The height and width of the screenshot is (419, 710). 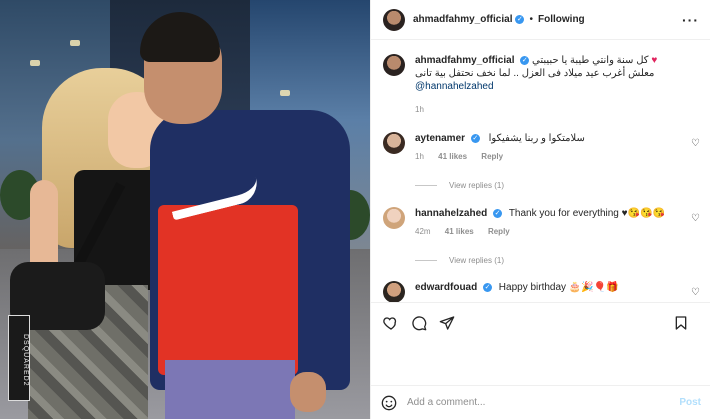 I want to click on like-heart-icon, so click(x=391, y=323).